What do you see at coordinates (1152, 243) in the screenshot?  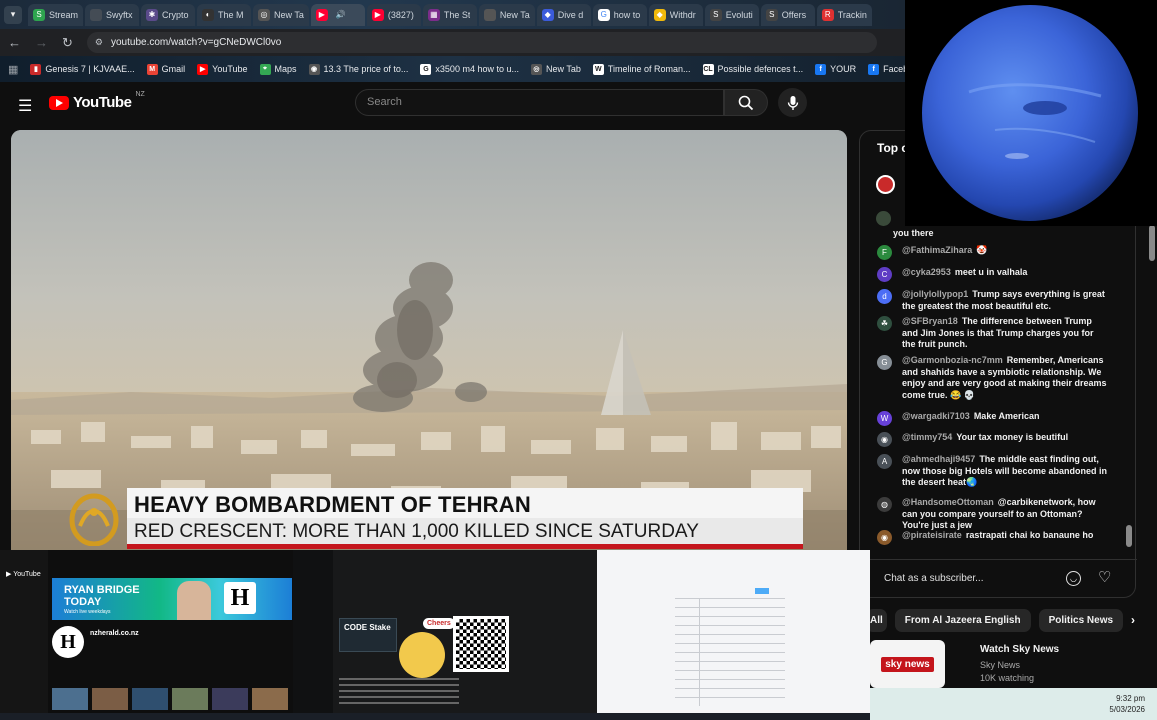 I see `chat-scrollbar-top` at bounding box center [1152, 243].